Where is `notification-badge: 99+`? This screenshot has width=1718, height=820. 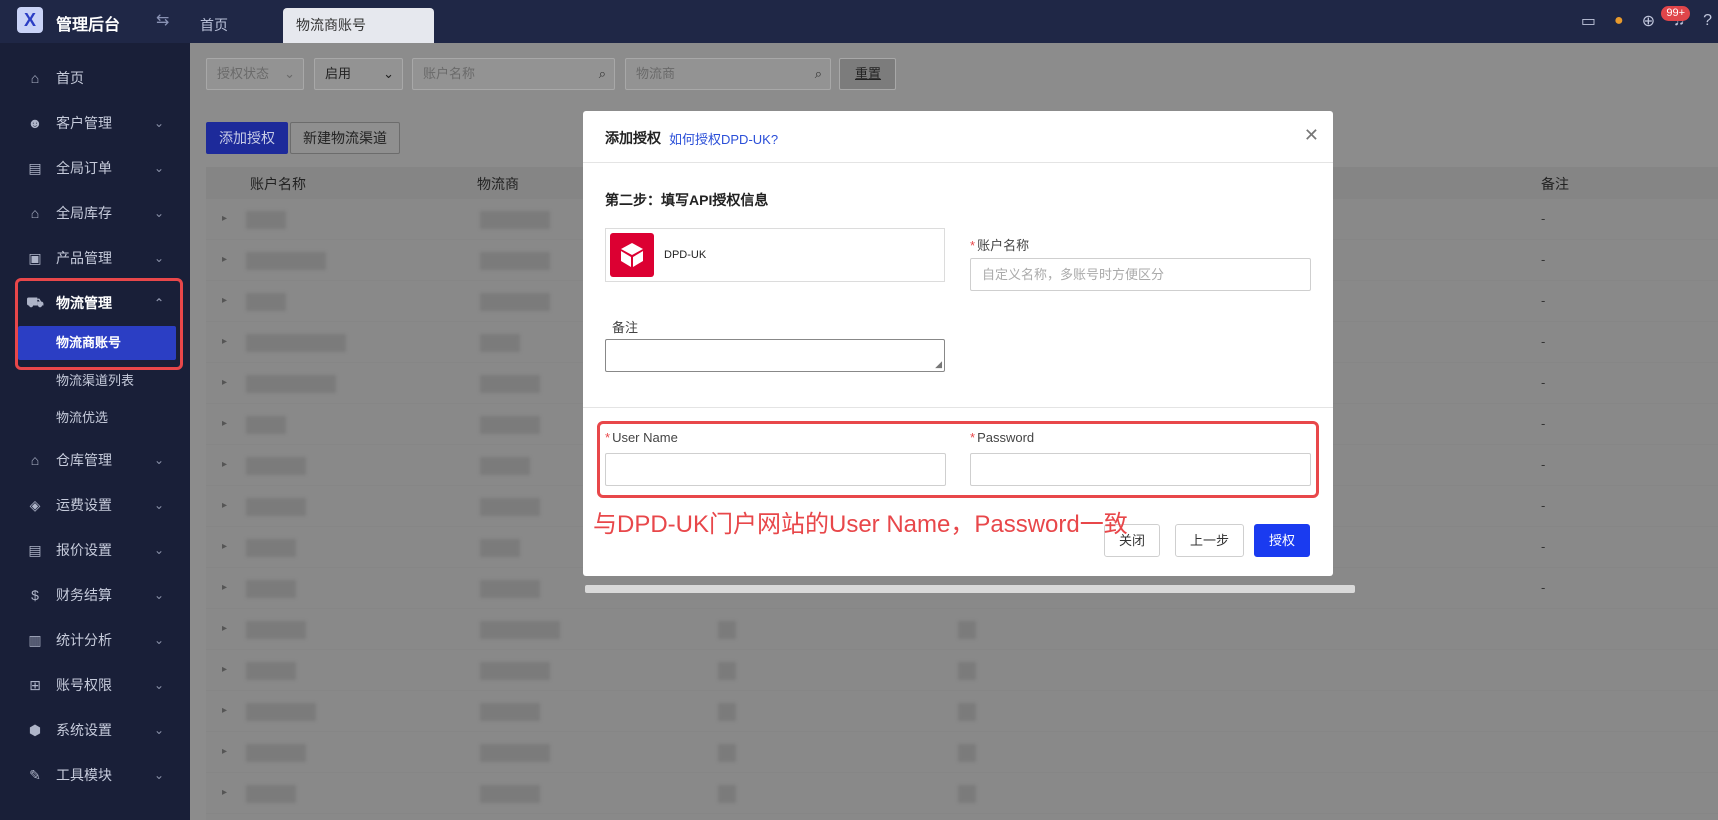 notification-badge: 99+ is located at coordinates (1675, 13).